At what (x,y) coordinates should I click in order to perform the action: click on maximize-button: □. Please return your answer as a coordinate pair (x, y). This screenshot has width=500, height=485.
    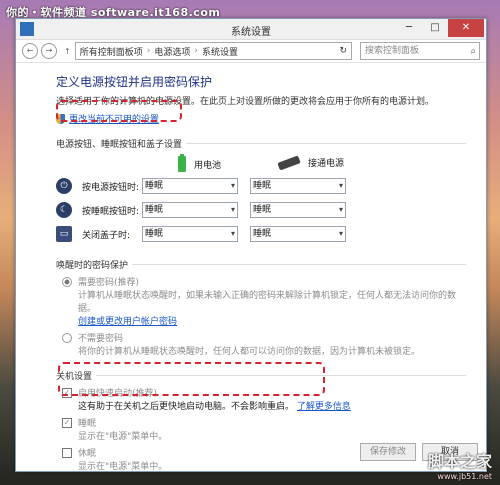
    Looking at the image, I should click on (435, 28).